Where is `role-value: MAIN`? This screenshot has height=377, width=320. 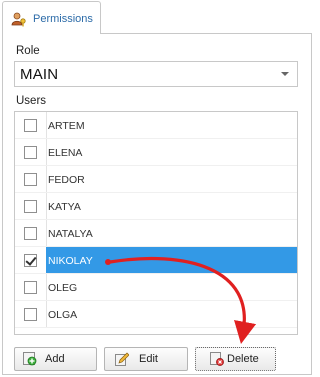
role-value: MAIN is located at coordinates (39, 74).